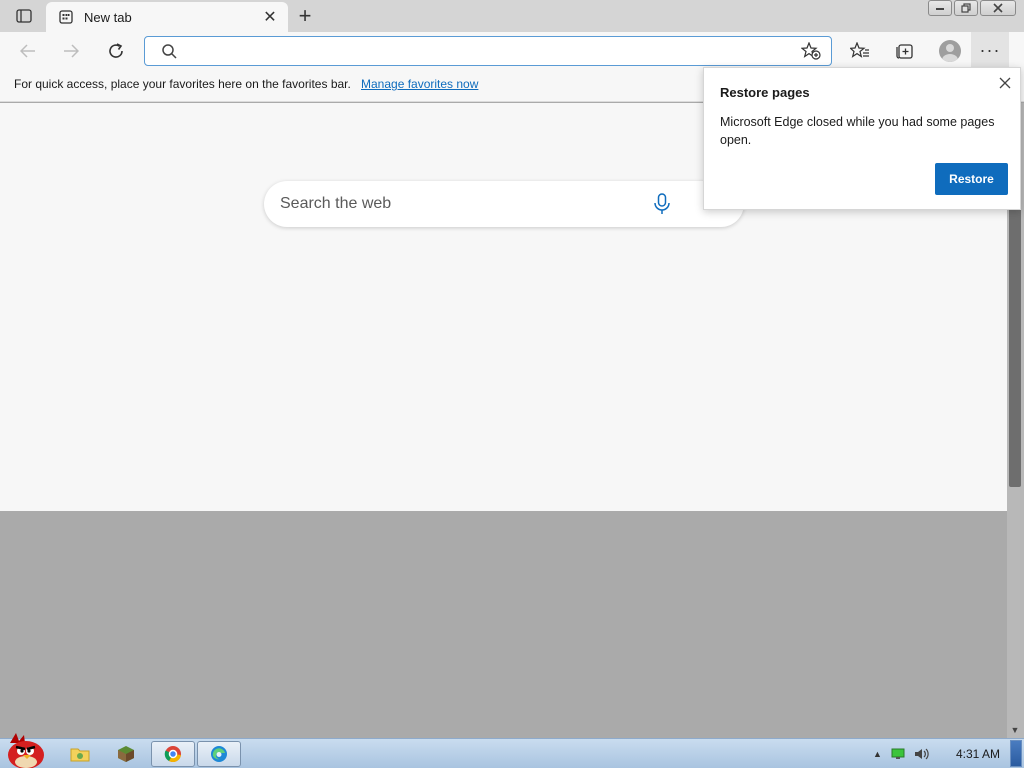  I want to click on folder-icon, so click(80, 755).